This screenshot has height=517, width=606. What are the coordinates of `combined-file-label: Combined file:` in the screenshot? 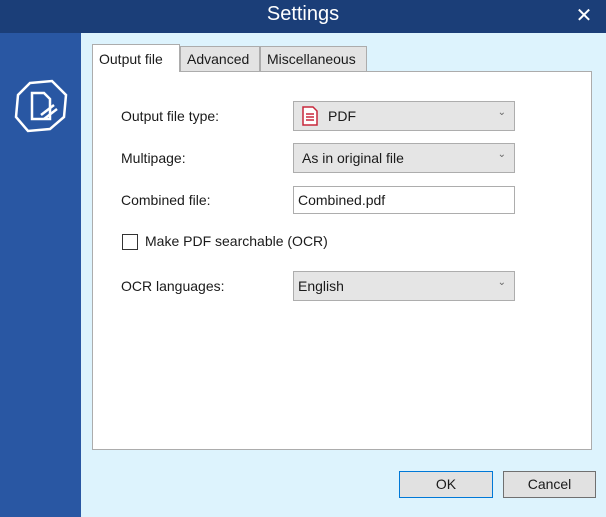 It's located at (166, 200).